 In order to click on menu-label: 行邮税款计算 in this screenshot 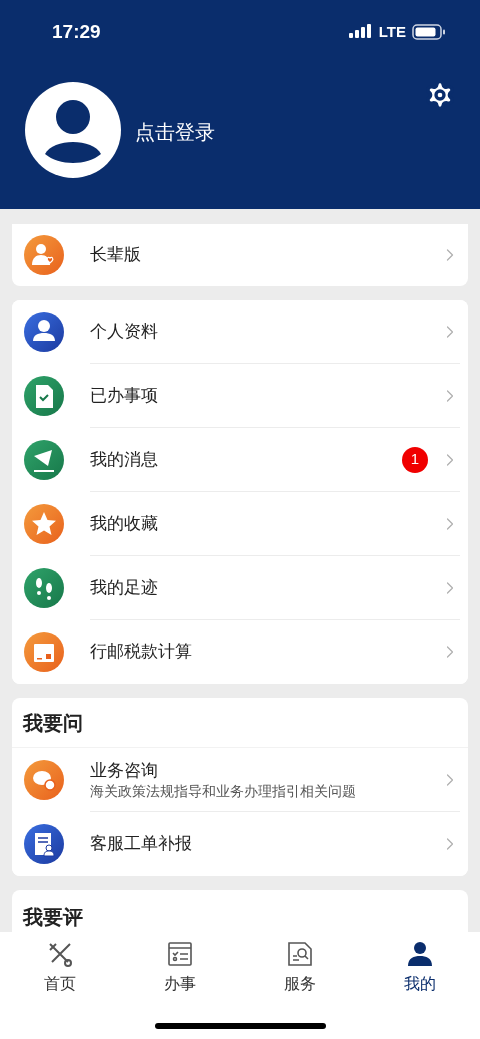, I will do `click(141, 652)`.